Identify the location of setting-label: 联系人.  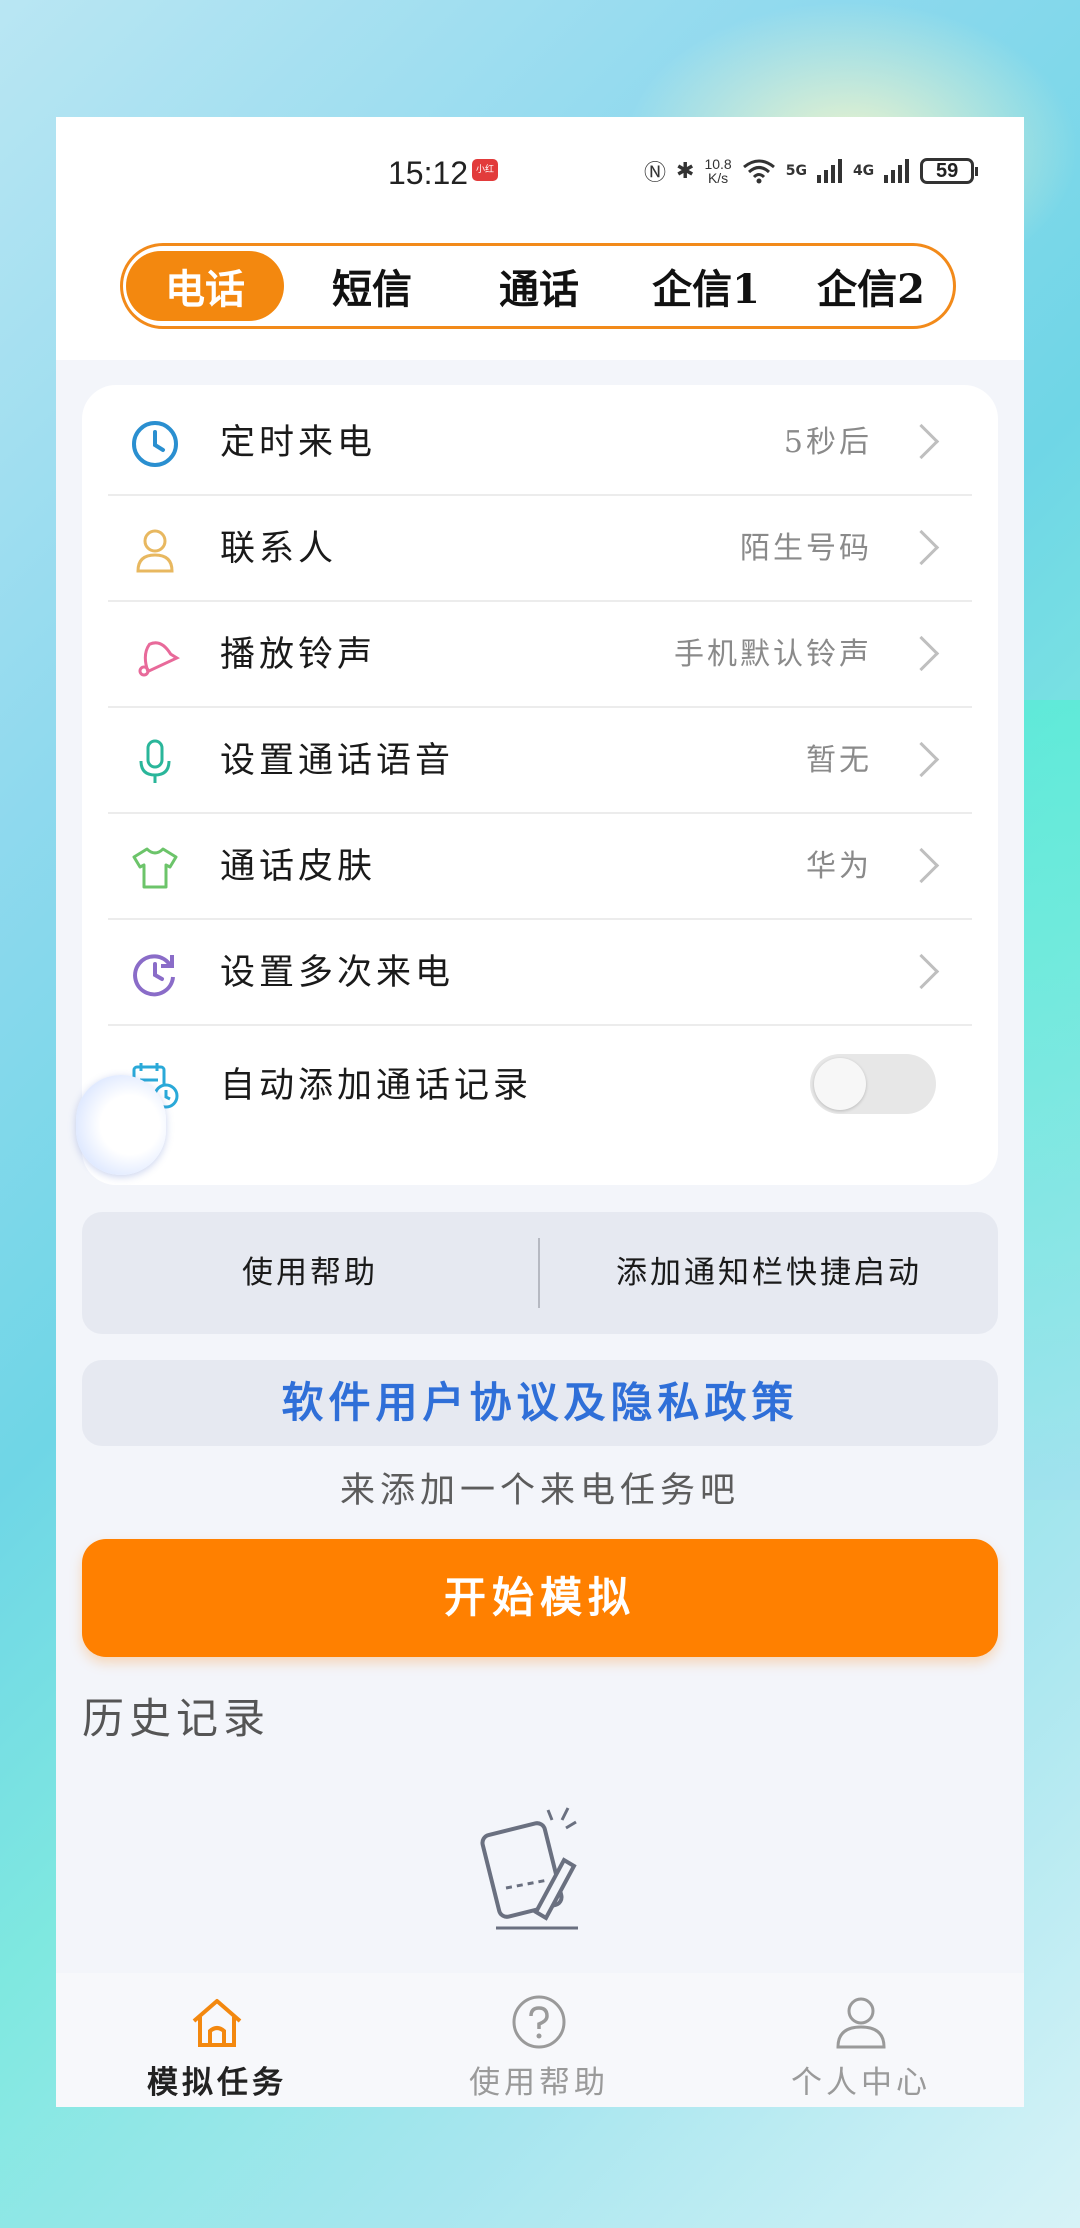
(279, 549).